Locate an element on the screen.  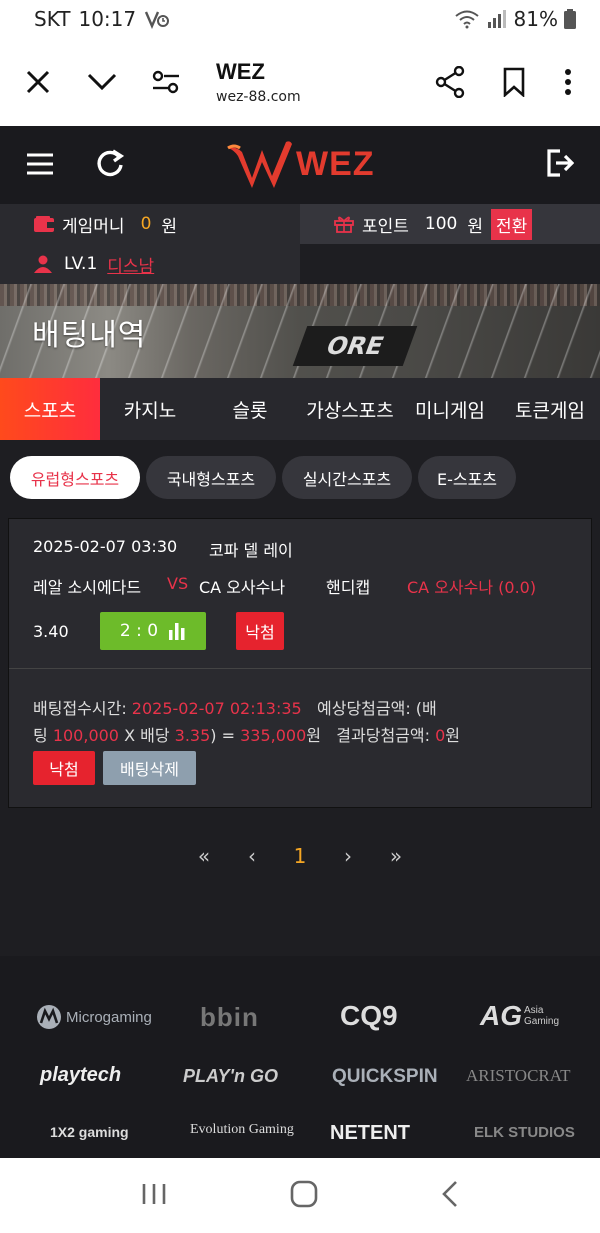
points-label: 포인트 is located at coordinates (385, 226).